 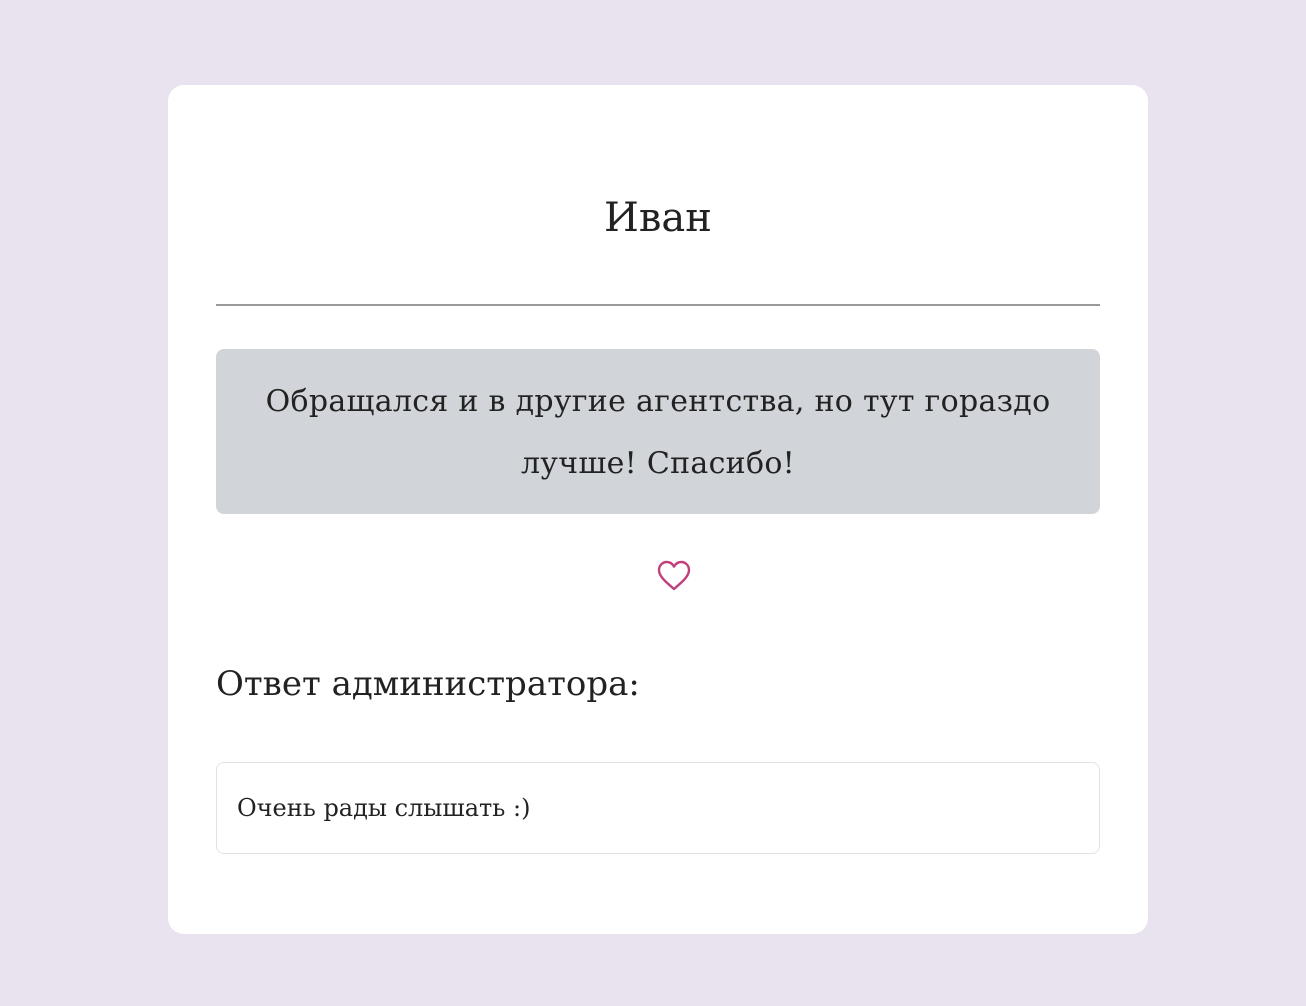 What do you see at coordinates (384, 808) in the screenshot?
I see `admin-reply-text: Очень рады слышать :)` at bounding box center [384, 808].